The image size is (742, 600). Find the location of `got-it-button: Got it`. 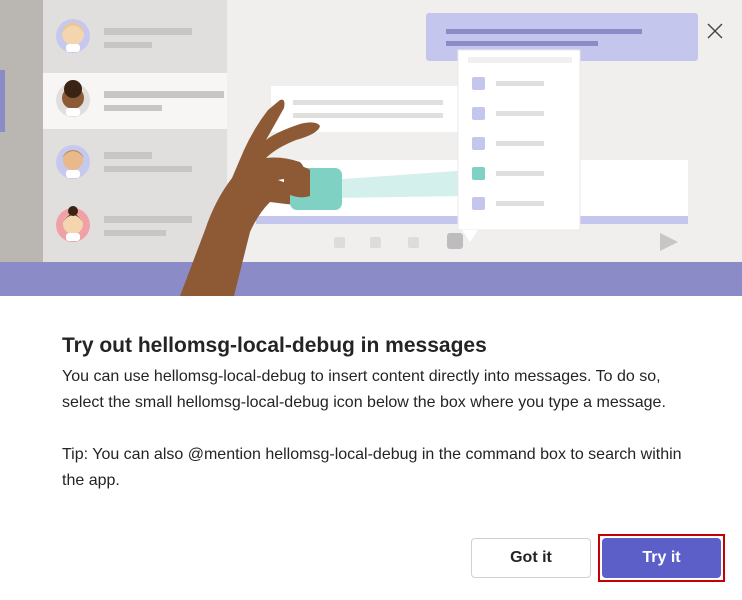

got-it-button: Got it is located at coordinates (531, 558).